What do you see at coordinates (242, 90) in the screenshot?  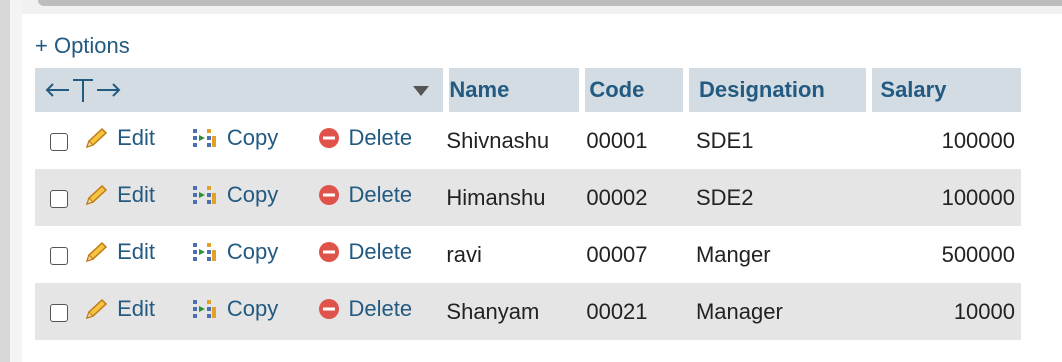 I see `actions-header` at bounding box center [242, 90].